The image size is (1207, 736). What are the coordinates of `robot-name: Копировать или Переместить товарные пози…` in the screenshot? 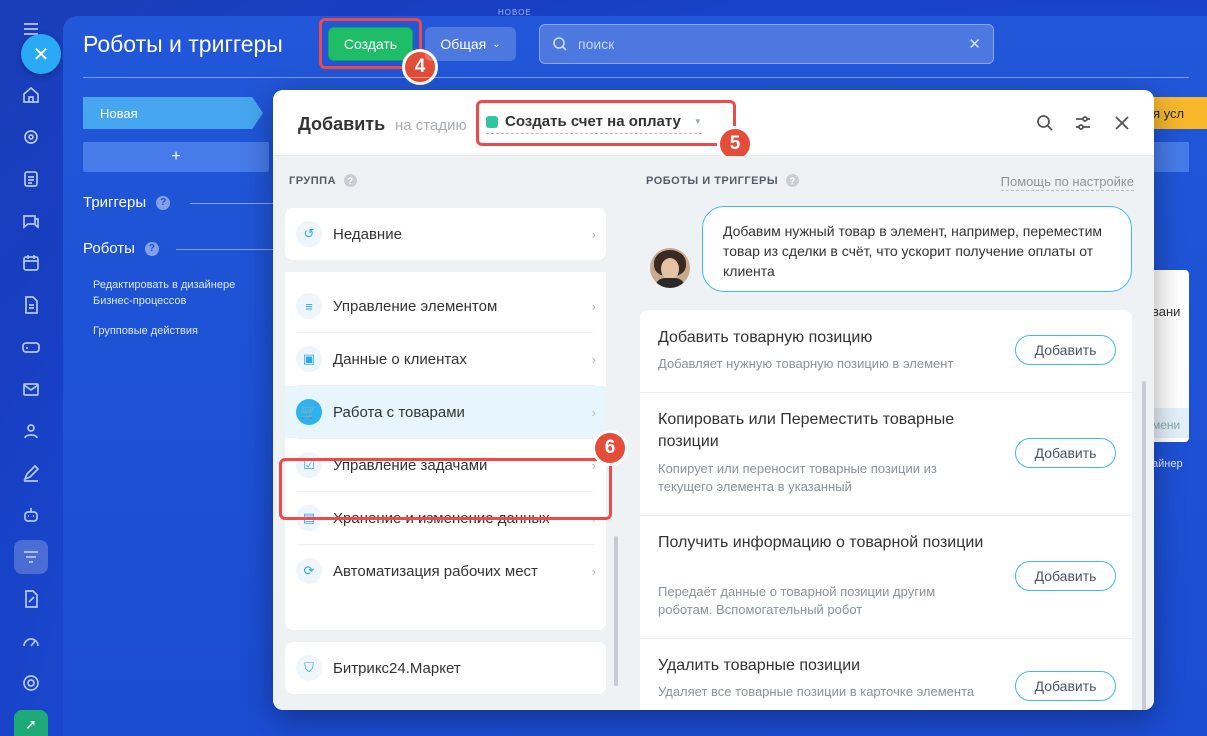 It's located at (806, 430).